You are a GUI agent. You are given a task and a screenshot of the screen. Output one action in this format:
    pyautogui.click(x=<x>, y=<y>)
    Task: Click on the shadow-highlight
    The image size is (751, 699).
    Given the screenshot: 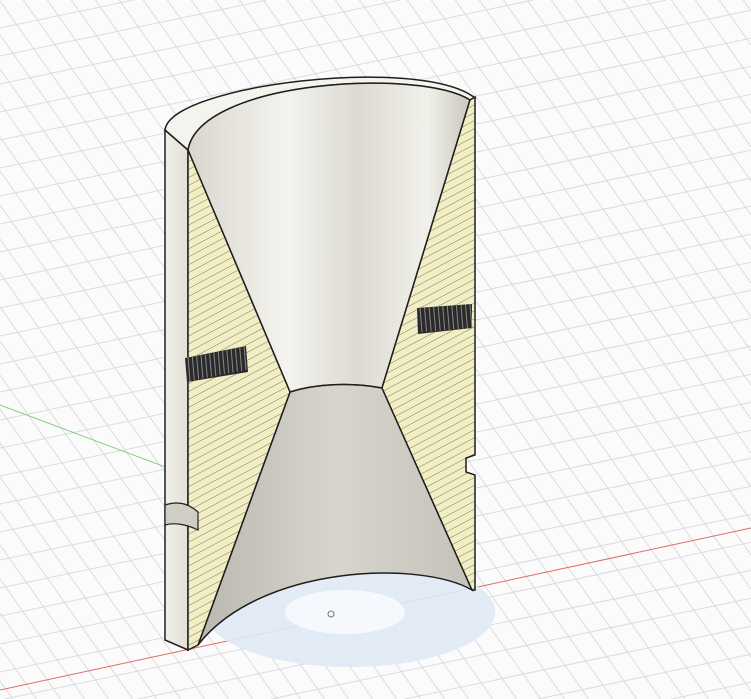 What is the action you would take?
    pyautogui.click(x=345, y=612)
    